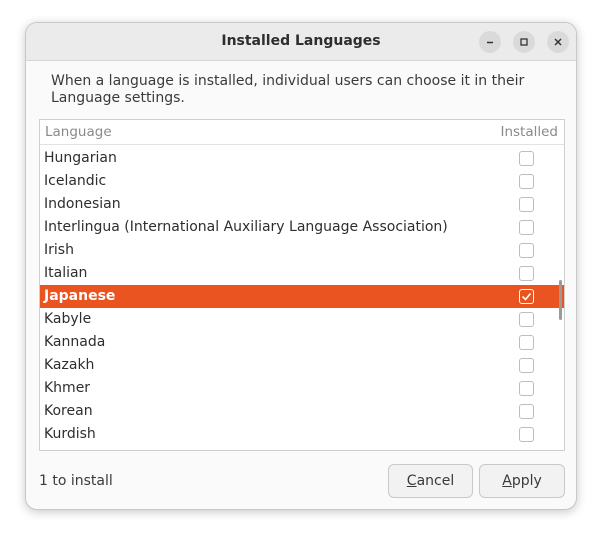 This screenshot has height=539, width=602. What do you see at coordinates (507, 481) in the screenshot?
I see `apply-mnemonic: A` at bounding box center [507, 481].